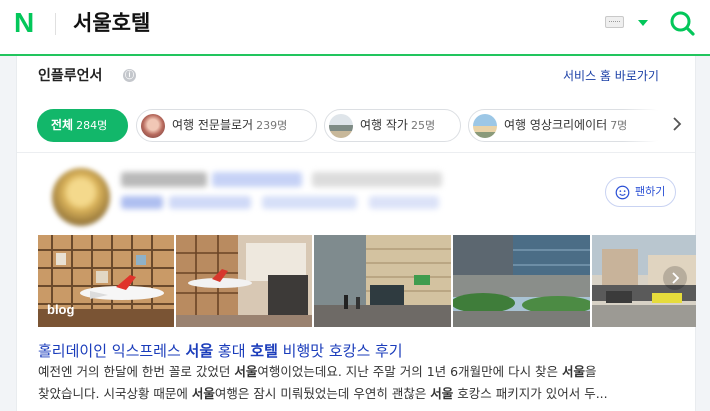 This screenshot has height=411, width=710. Describe the element at coordinates (55, 24) in the screenshot. I see `header-divider` at that location.